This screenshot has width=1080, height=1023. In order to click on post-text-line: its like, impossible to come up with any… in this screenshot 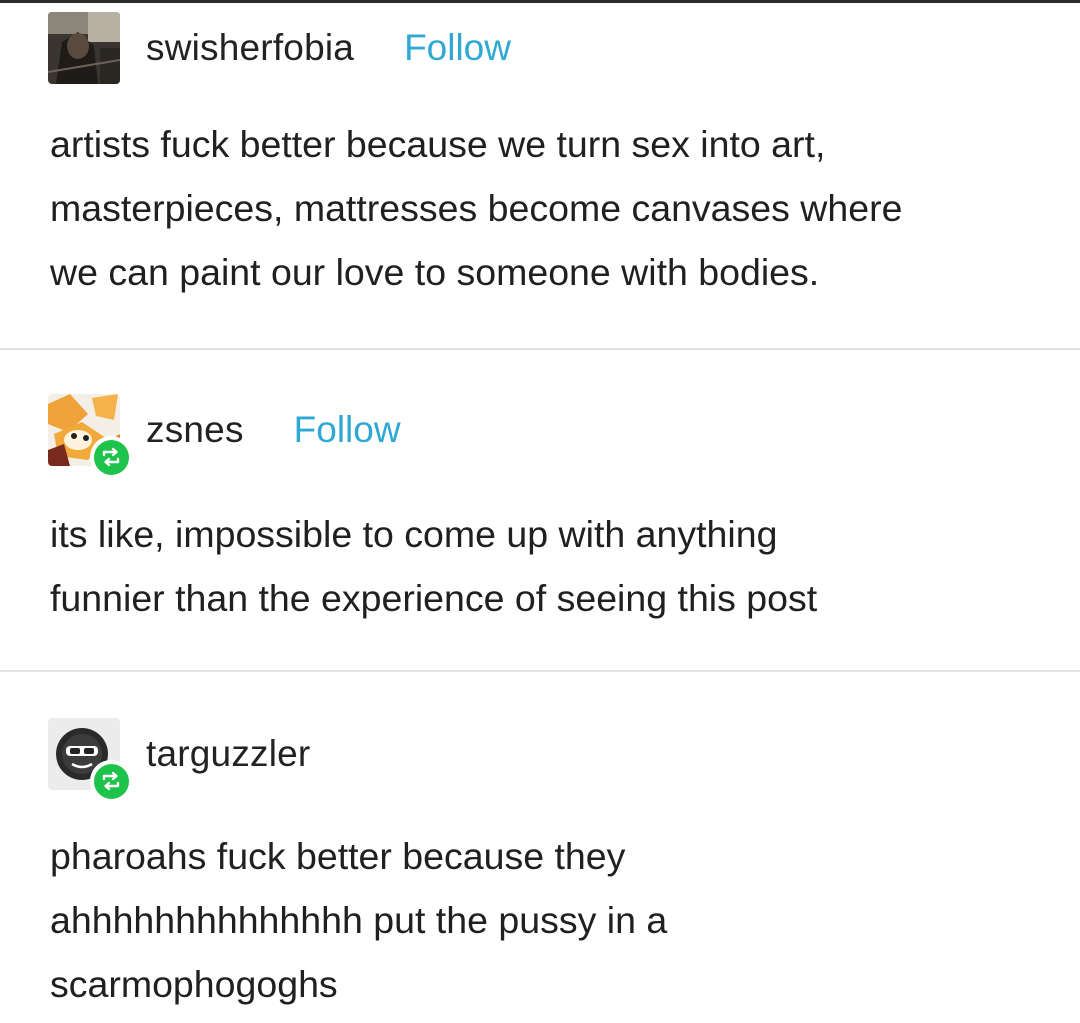, I will do `click(414, 534)`.